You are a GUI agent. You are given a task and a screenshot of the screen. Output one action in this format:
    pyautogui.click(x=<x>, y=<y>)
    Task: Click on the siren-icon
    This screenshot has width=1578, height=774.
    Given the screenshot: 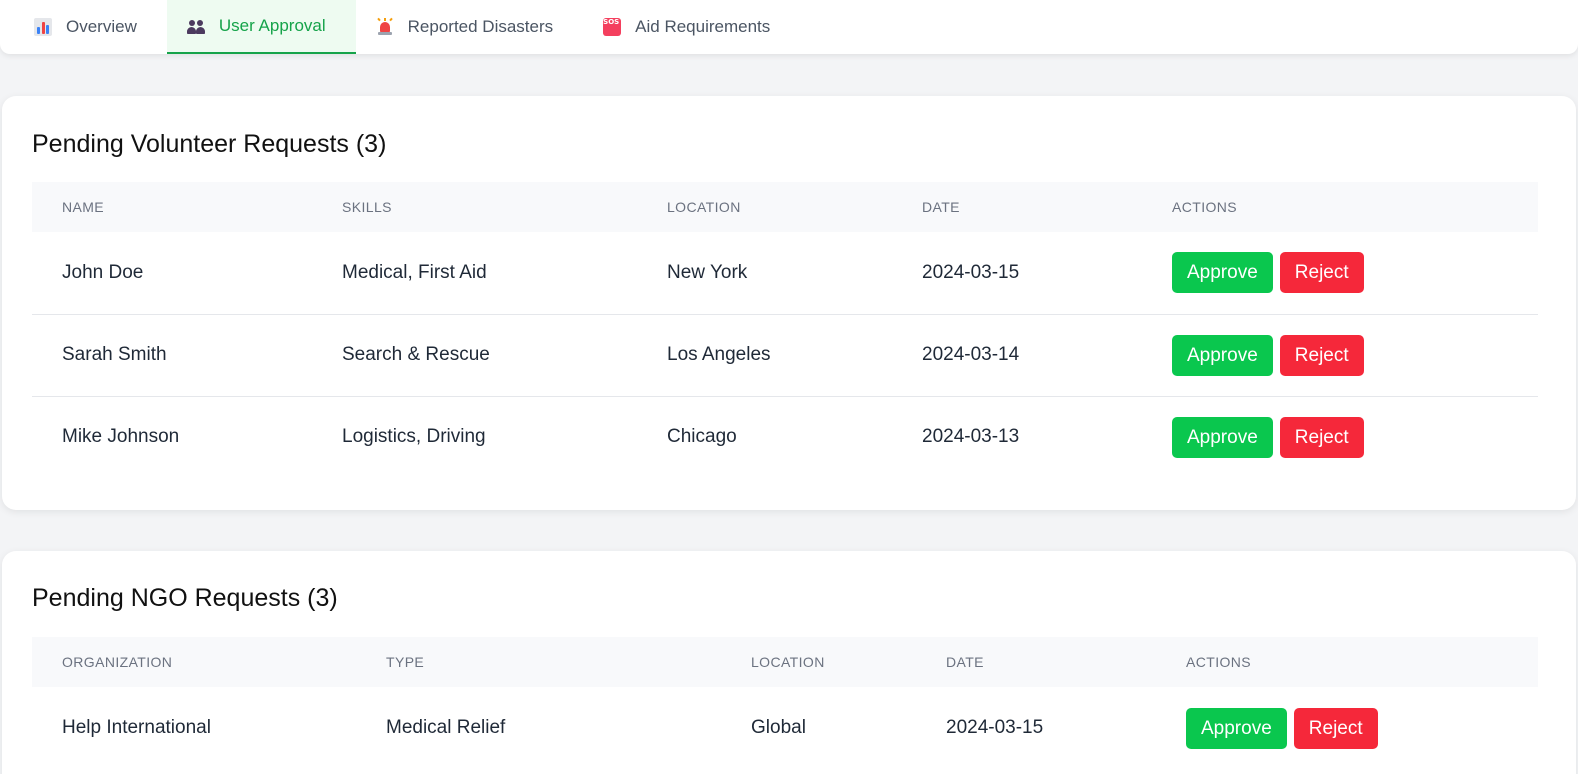 What is the action you would take?
    pyautogui.click(x=385, y=26)
    